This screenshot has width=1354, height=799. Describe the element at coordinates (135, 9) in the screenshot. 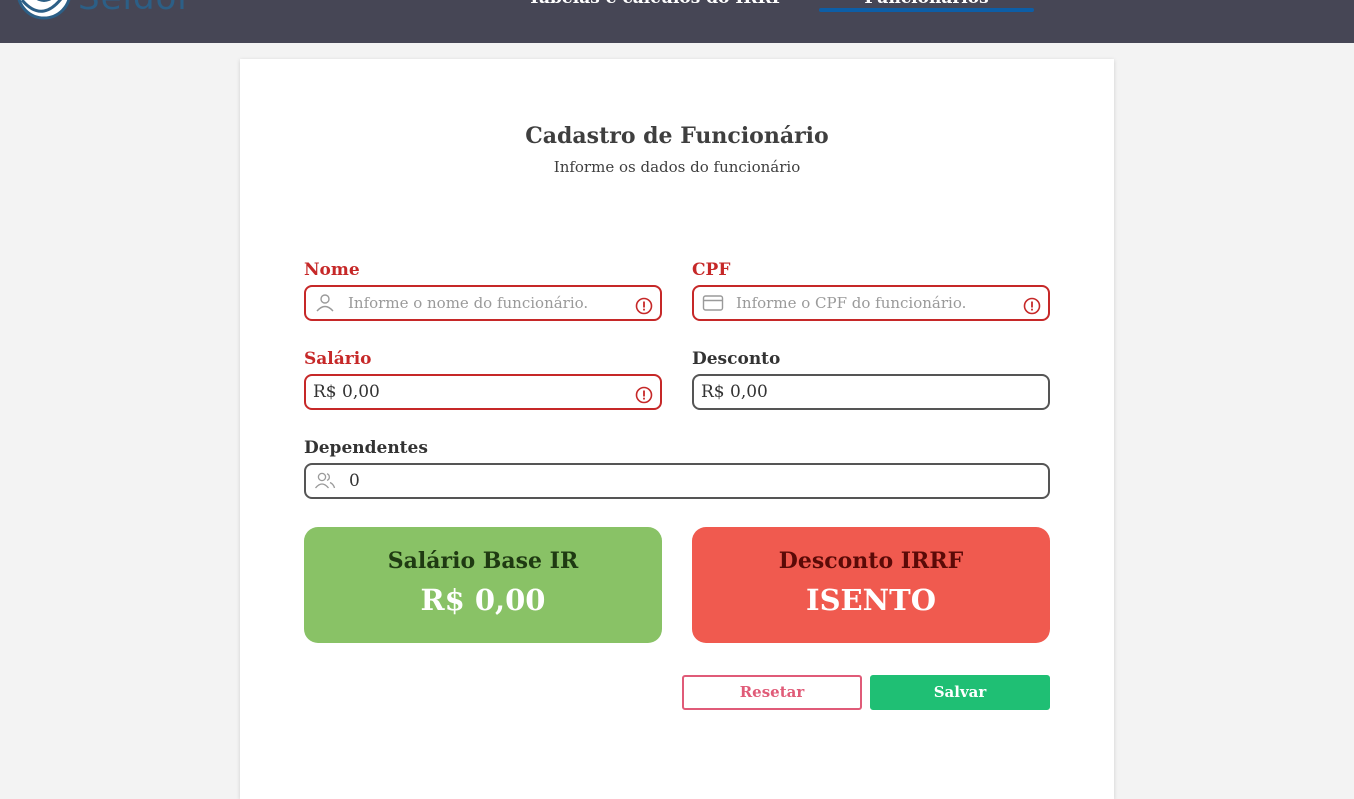

I see `logo-text: Seidor` at that location.